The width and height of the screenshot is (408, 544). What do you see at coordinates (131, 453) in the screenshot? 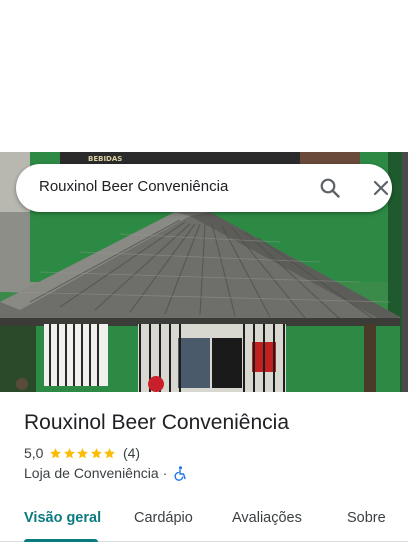
I see `review-count: (4)` at bounding box center [131, 453].